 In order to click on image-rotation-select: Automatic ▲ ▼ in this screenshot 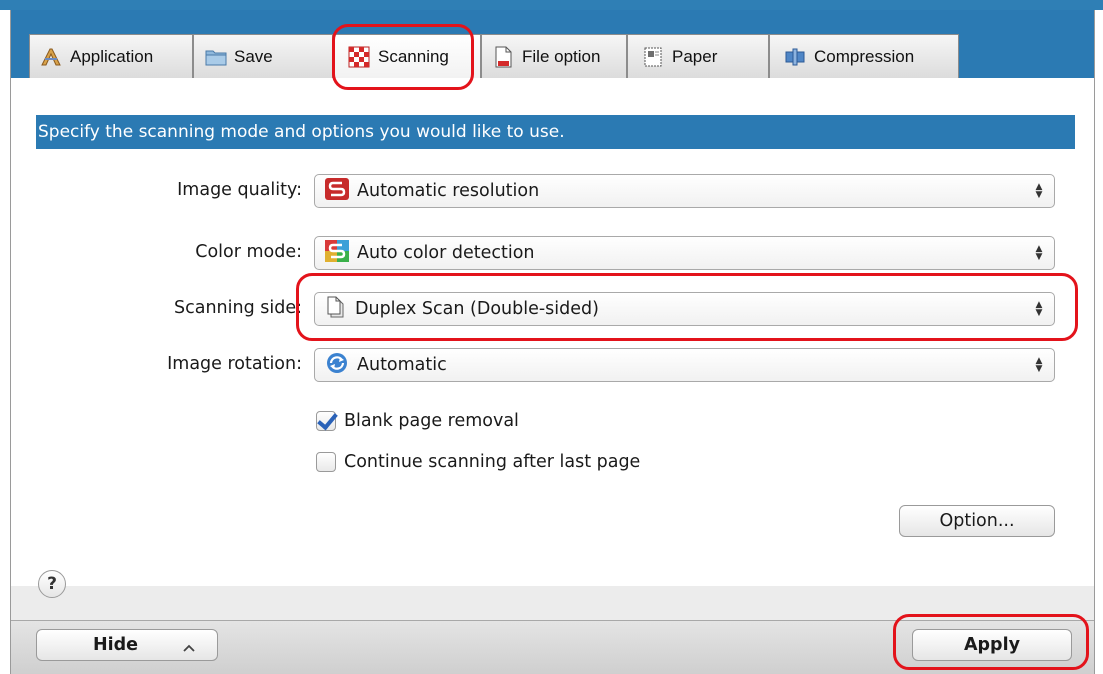, I will do `click(684, 365)`.